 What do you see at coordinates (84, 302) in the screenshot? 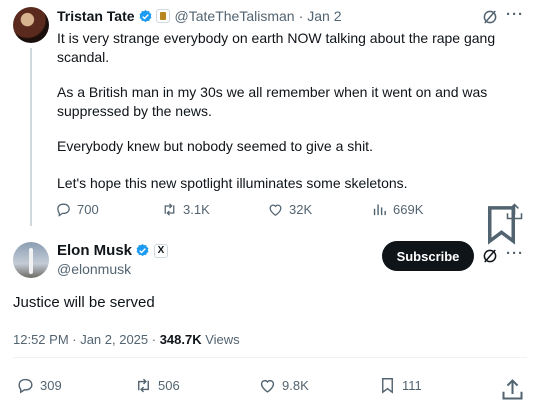
I see `main-tweet-text: Justice will be served` at bounding box center [84, 302].